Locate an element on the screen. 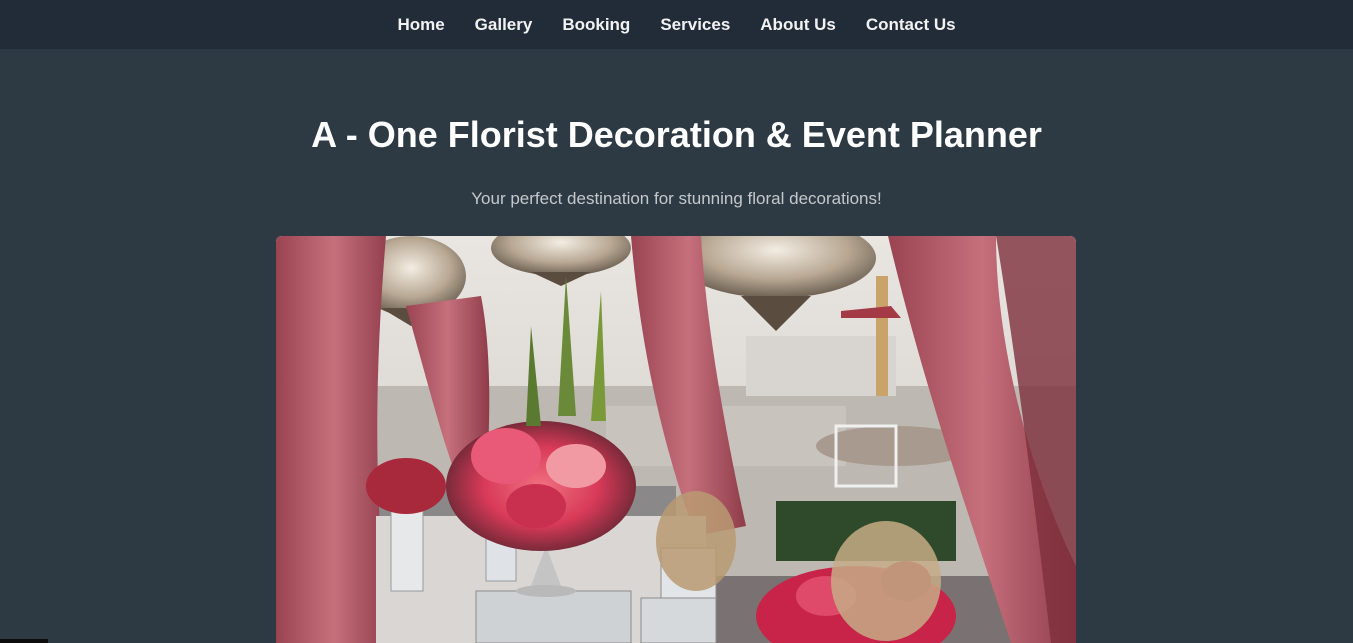 The width and height of the screenshot is (1353, 643). nav-link-contact-us: Contact Us is located at coordinates (911, 24).